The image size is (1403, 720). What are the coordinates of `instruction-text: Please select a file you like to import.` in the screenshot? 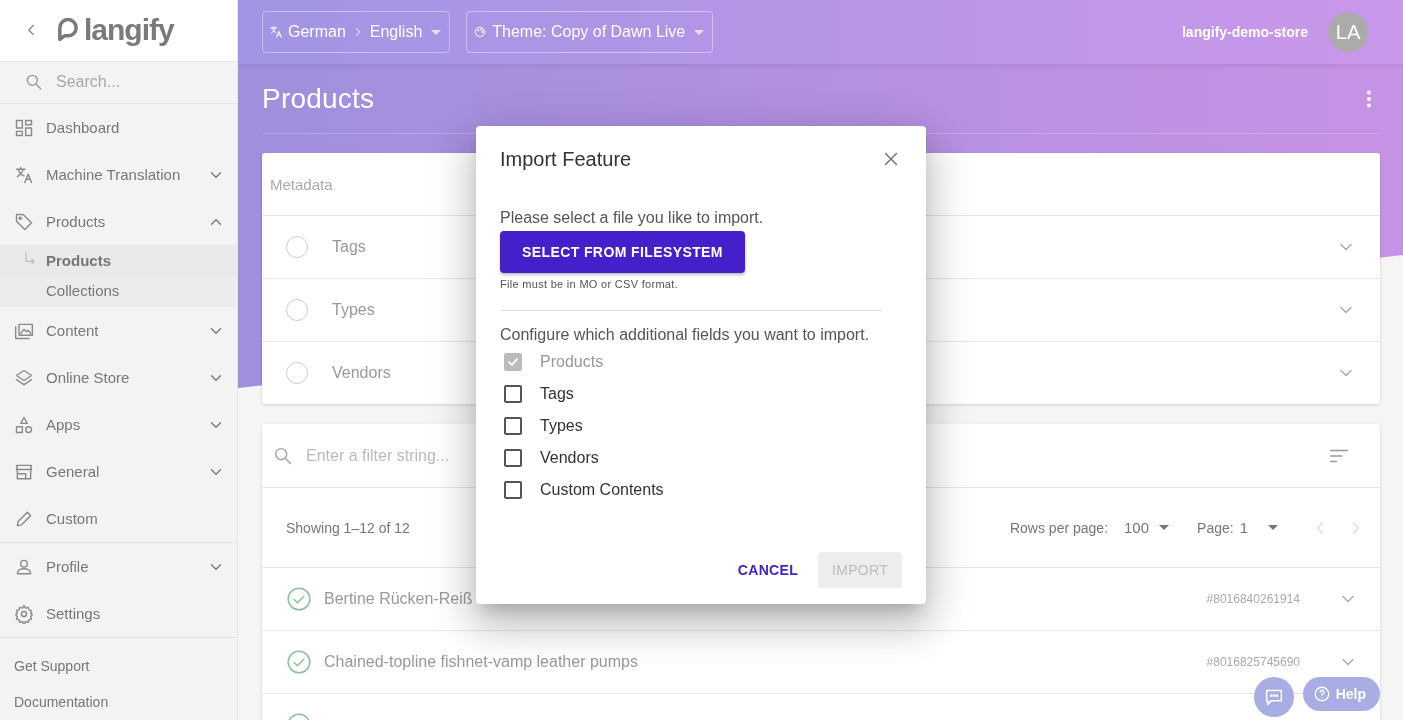 It's located at (632, 218).